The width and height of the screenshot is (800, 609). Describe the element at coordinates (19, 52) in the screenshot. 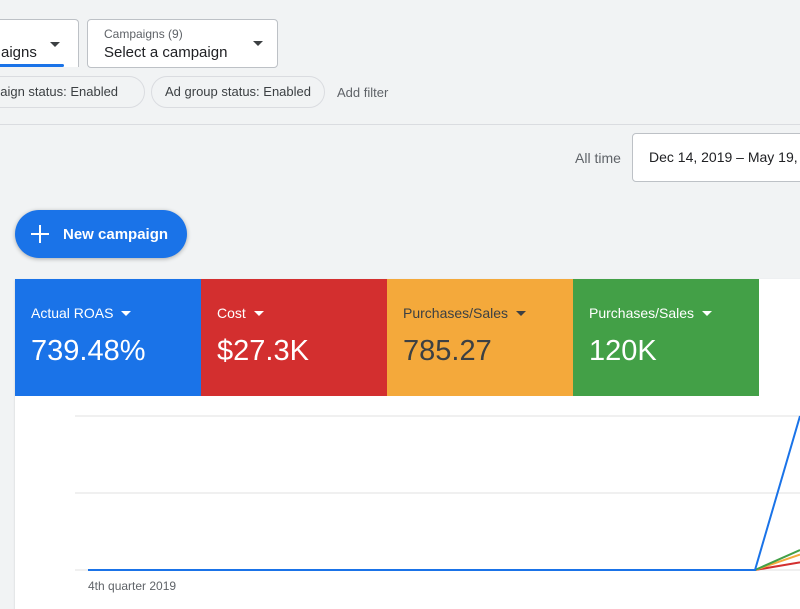

I see `view-selector-value: aigns` at that location.